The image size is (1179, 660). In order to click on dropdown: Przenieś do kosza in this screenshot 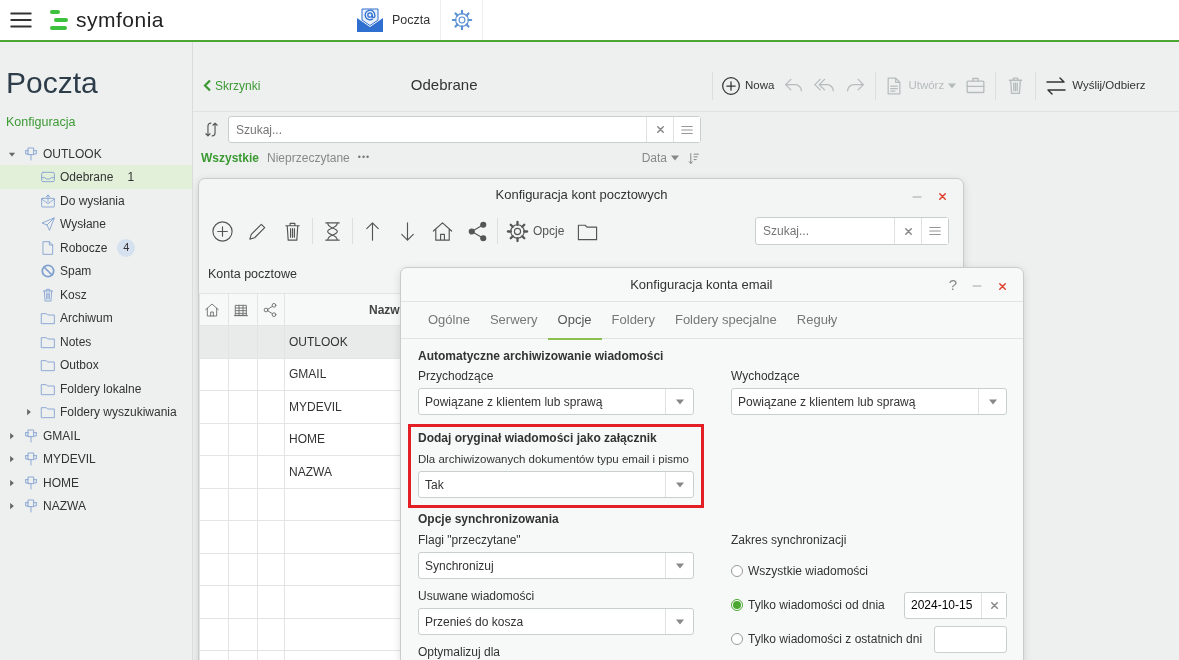, I will do `click(556, 621)`.